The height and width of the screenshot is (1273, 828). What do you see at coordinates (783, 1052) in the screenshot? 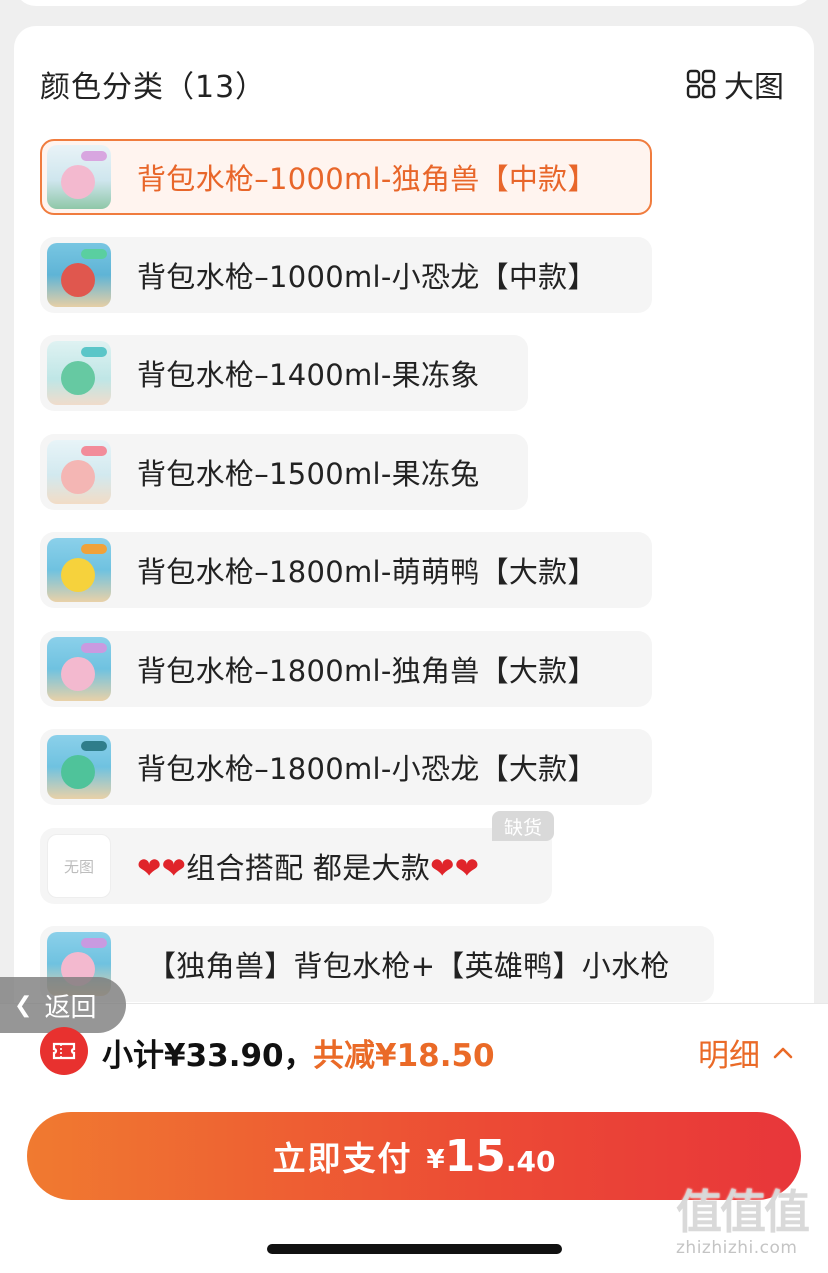
I see `chevron-up-icon` at bounding box center [783, 1052].